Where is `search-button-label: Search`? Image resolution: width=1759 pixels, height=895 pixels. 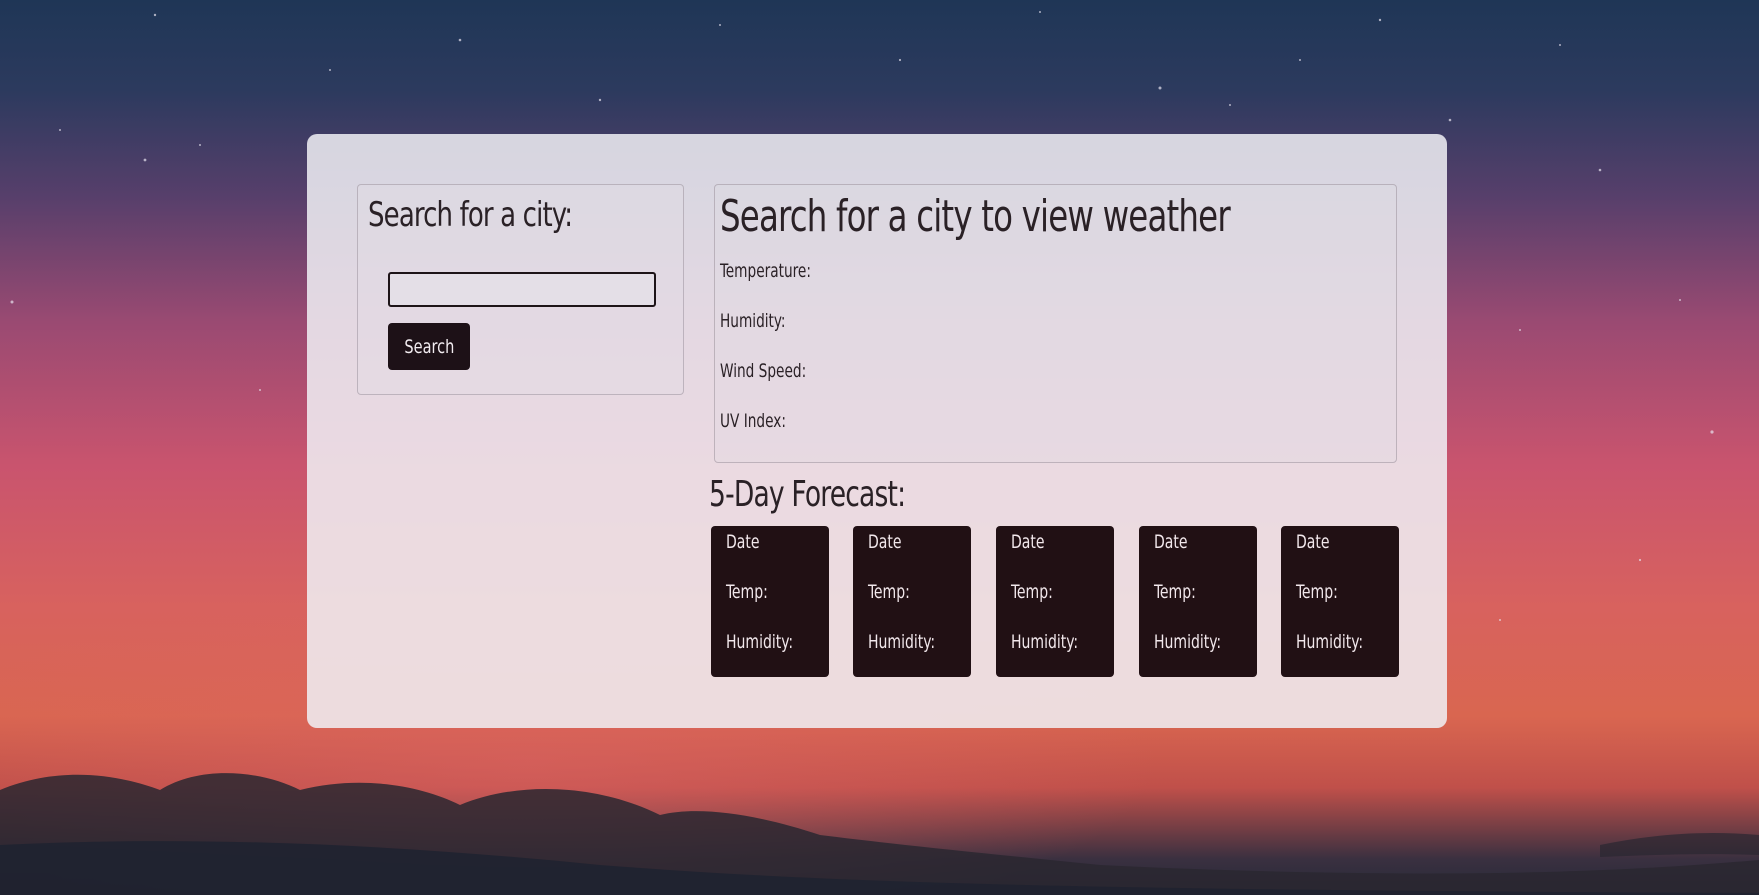
search-button-label: Search is located at coordinates (429, 346).